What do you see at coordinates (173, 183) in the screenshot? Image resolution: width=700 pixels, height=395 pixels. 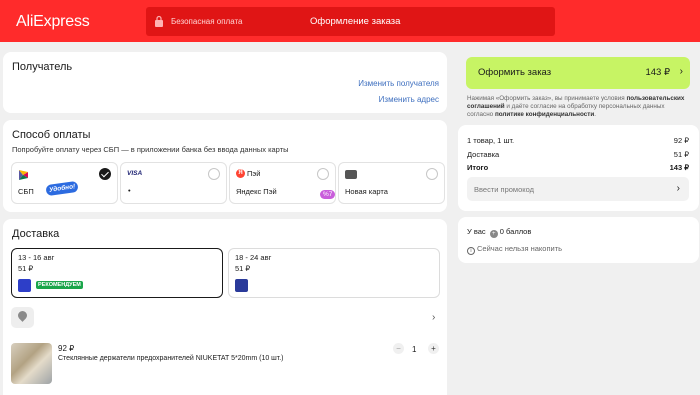 I see `payment-option-visa: VISA •` at bounding box center [173, 183].